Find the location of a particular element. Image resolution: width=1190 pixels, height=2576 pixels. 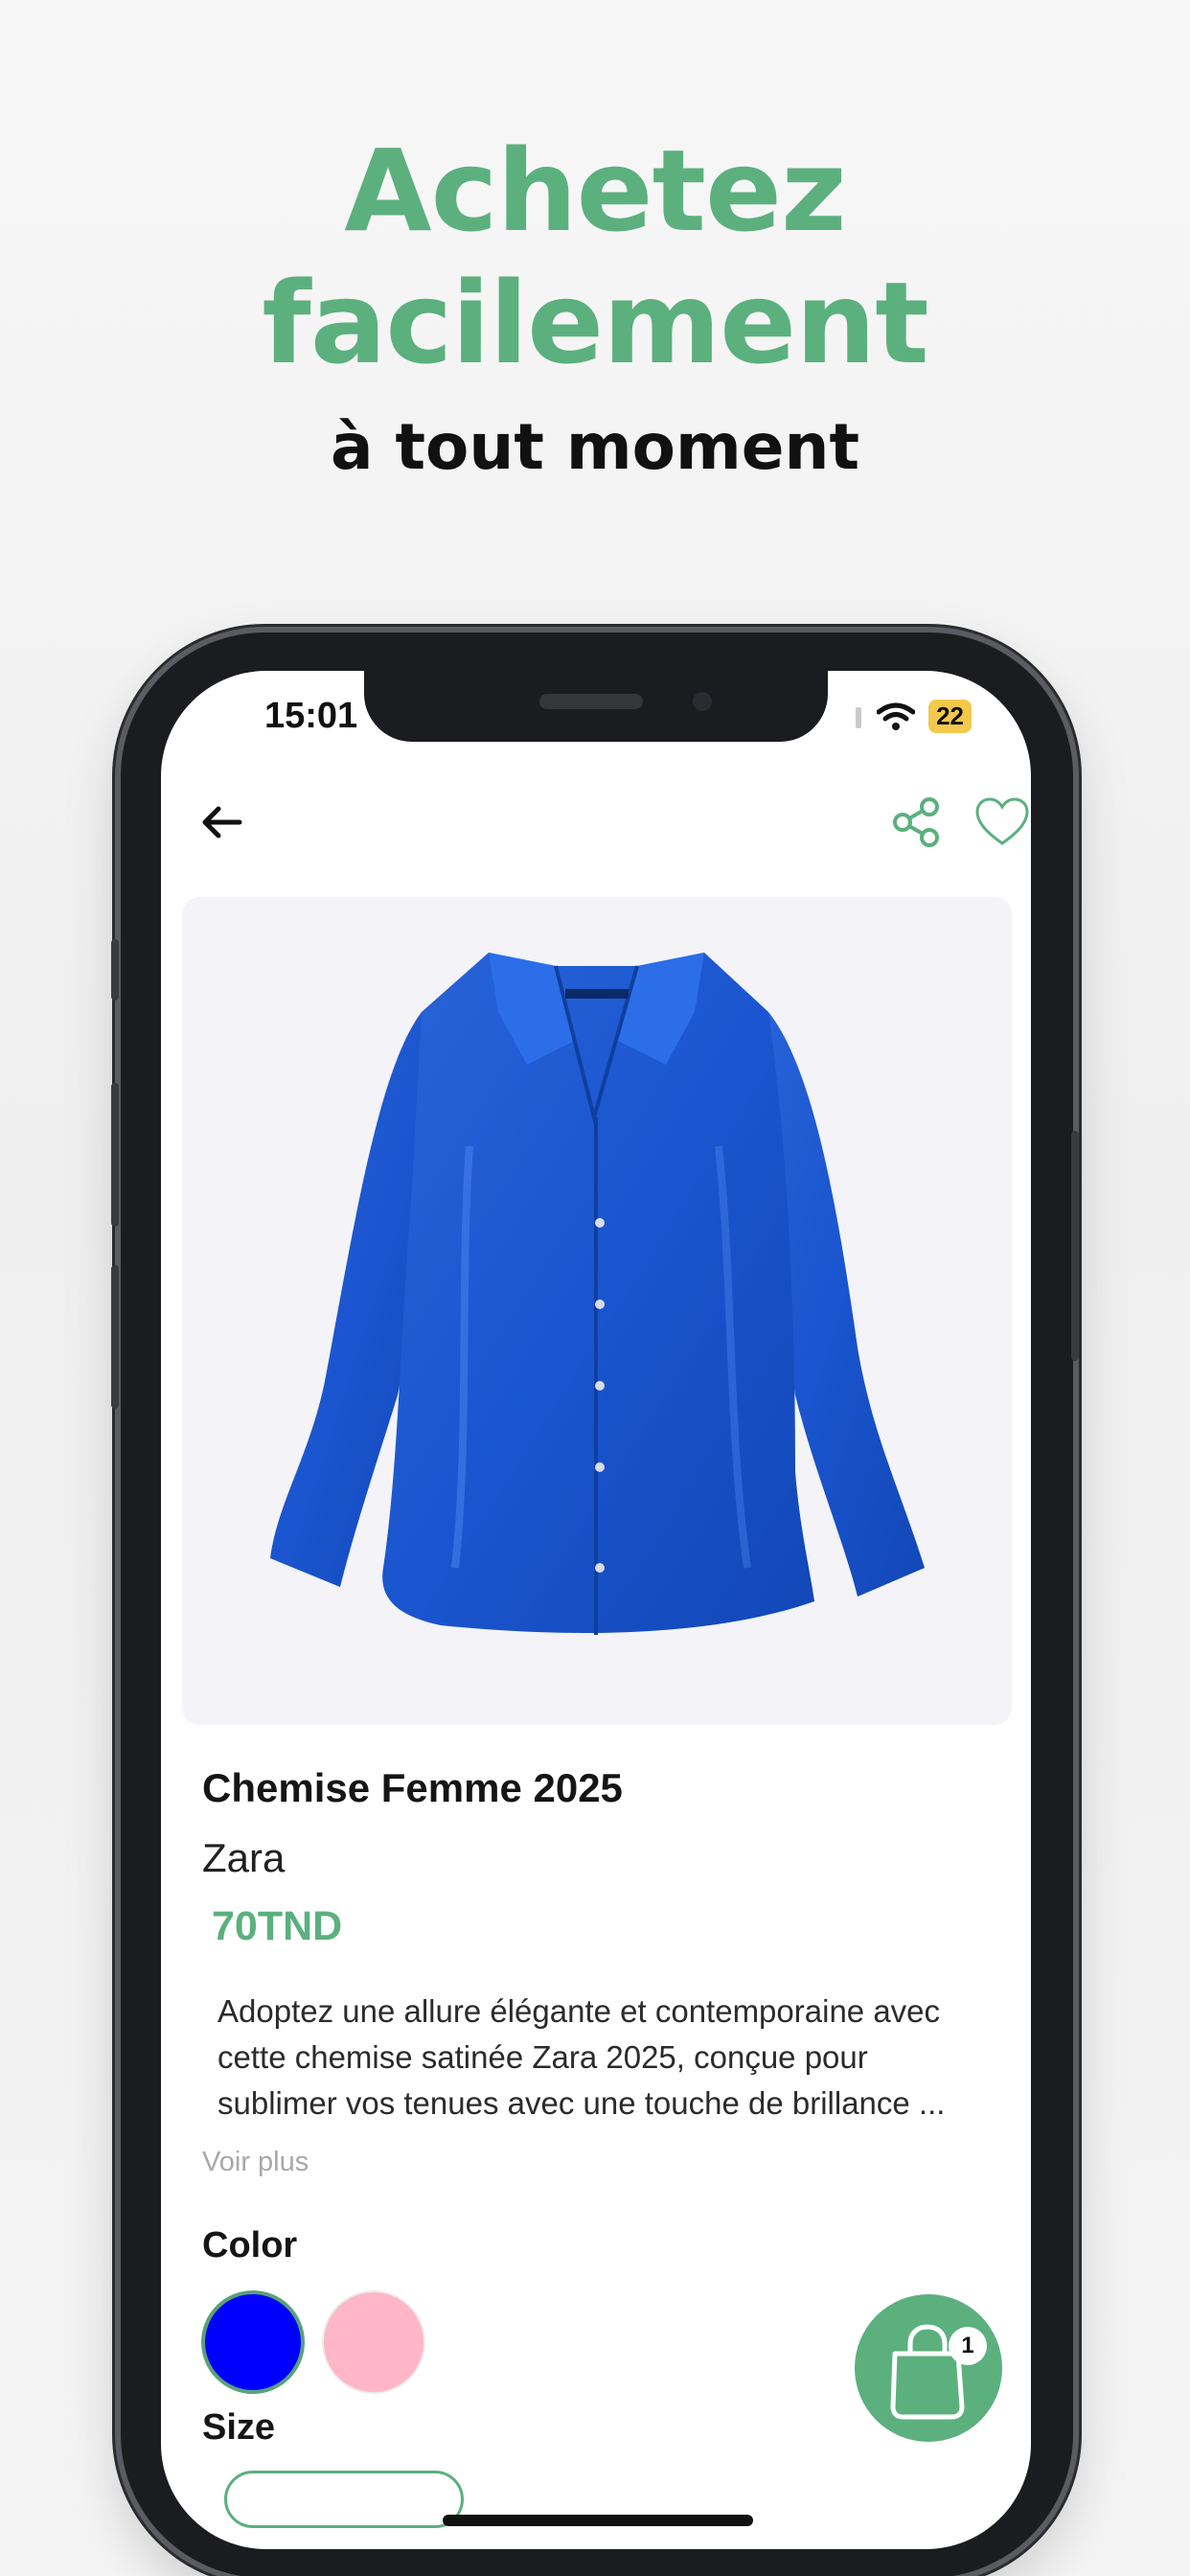

promo-headline: Achetez facilement is located at coordinates (595, 257).